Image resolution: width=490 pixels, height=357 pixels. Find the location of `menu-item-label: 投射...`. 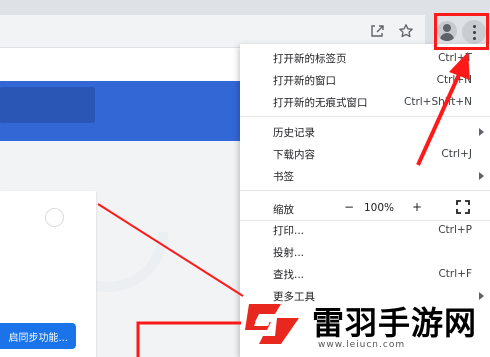

menu-item-label: 投射... is located at coordinates (289, 252).